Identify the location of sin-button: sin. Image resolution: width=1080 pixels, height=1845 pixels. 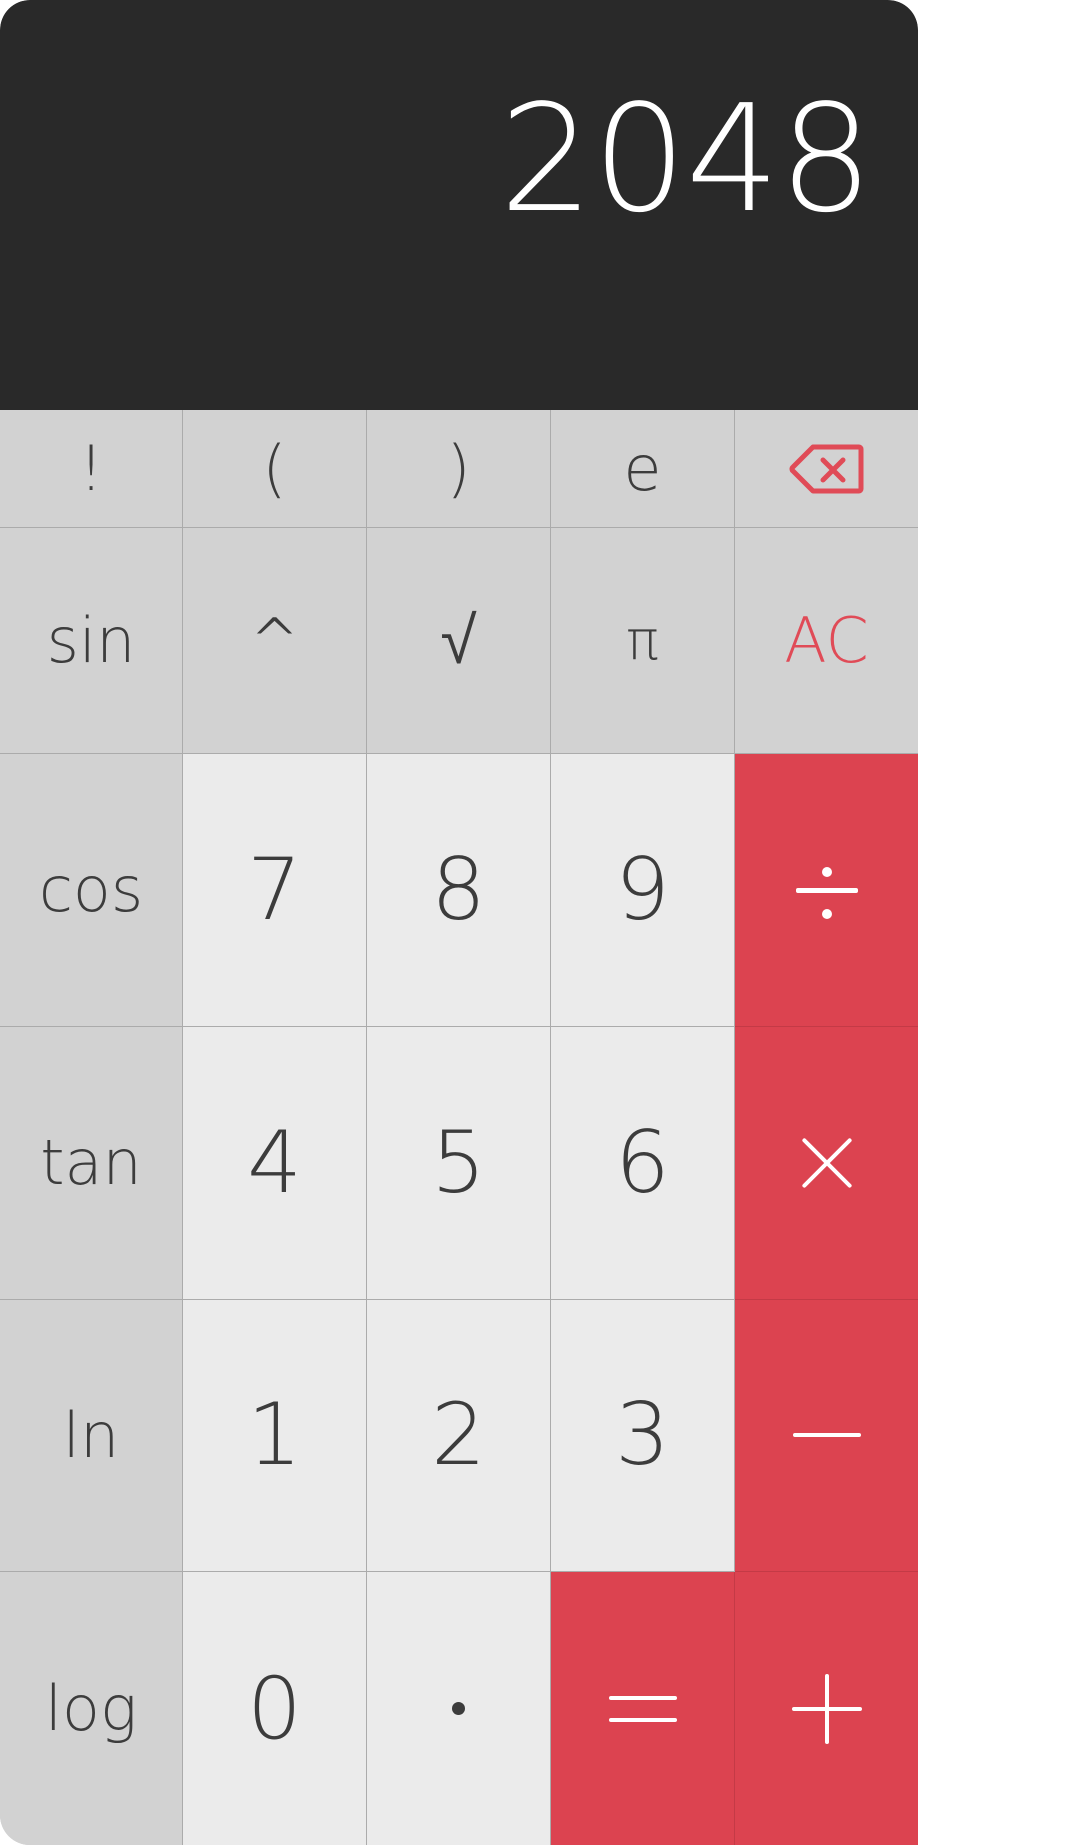
(91, 641).